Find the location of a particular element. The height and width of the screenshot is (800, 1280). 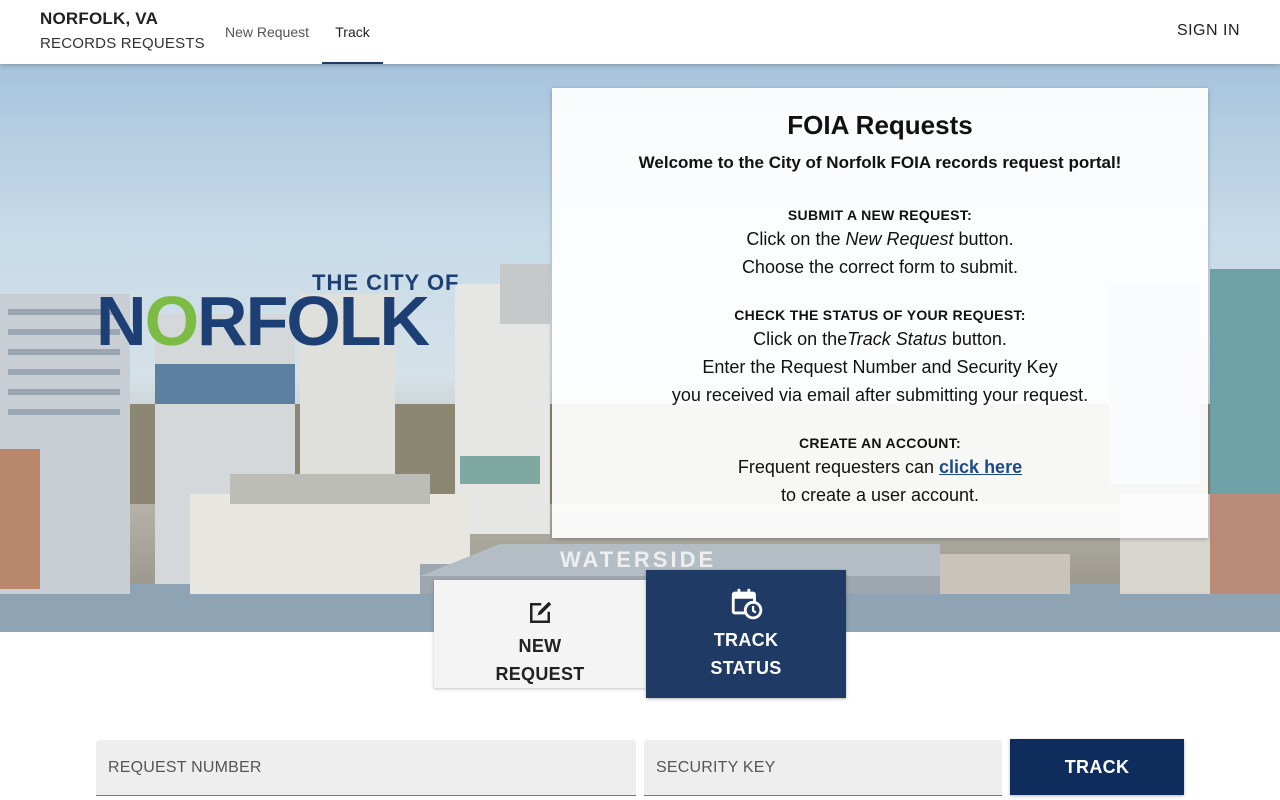

calendar-clock-icon is located at coordinates (747, 604).